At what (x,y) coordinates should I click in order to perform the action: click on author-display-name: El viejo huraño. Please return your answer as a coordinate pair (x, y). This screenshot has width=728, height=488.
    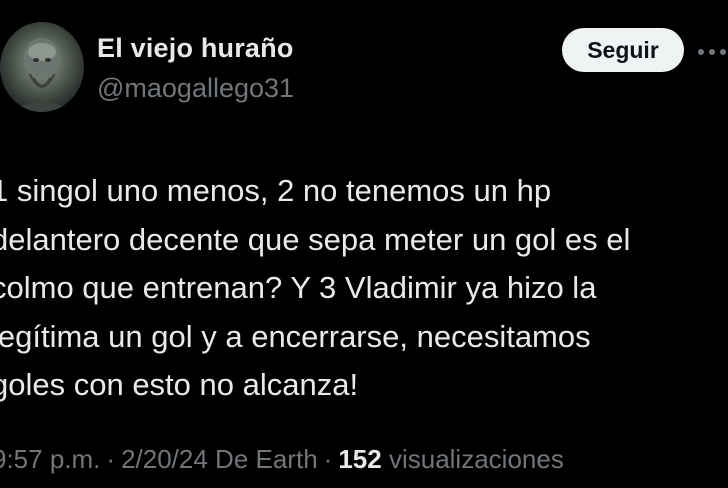
    Looking at the image, I should click on (195, 48).